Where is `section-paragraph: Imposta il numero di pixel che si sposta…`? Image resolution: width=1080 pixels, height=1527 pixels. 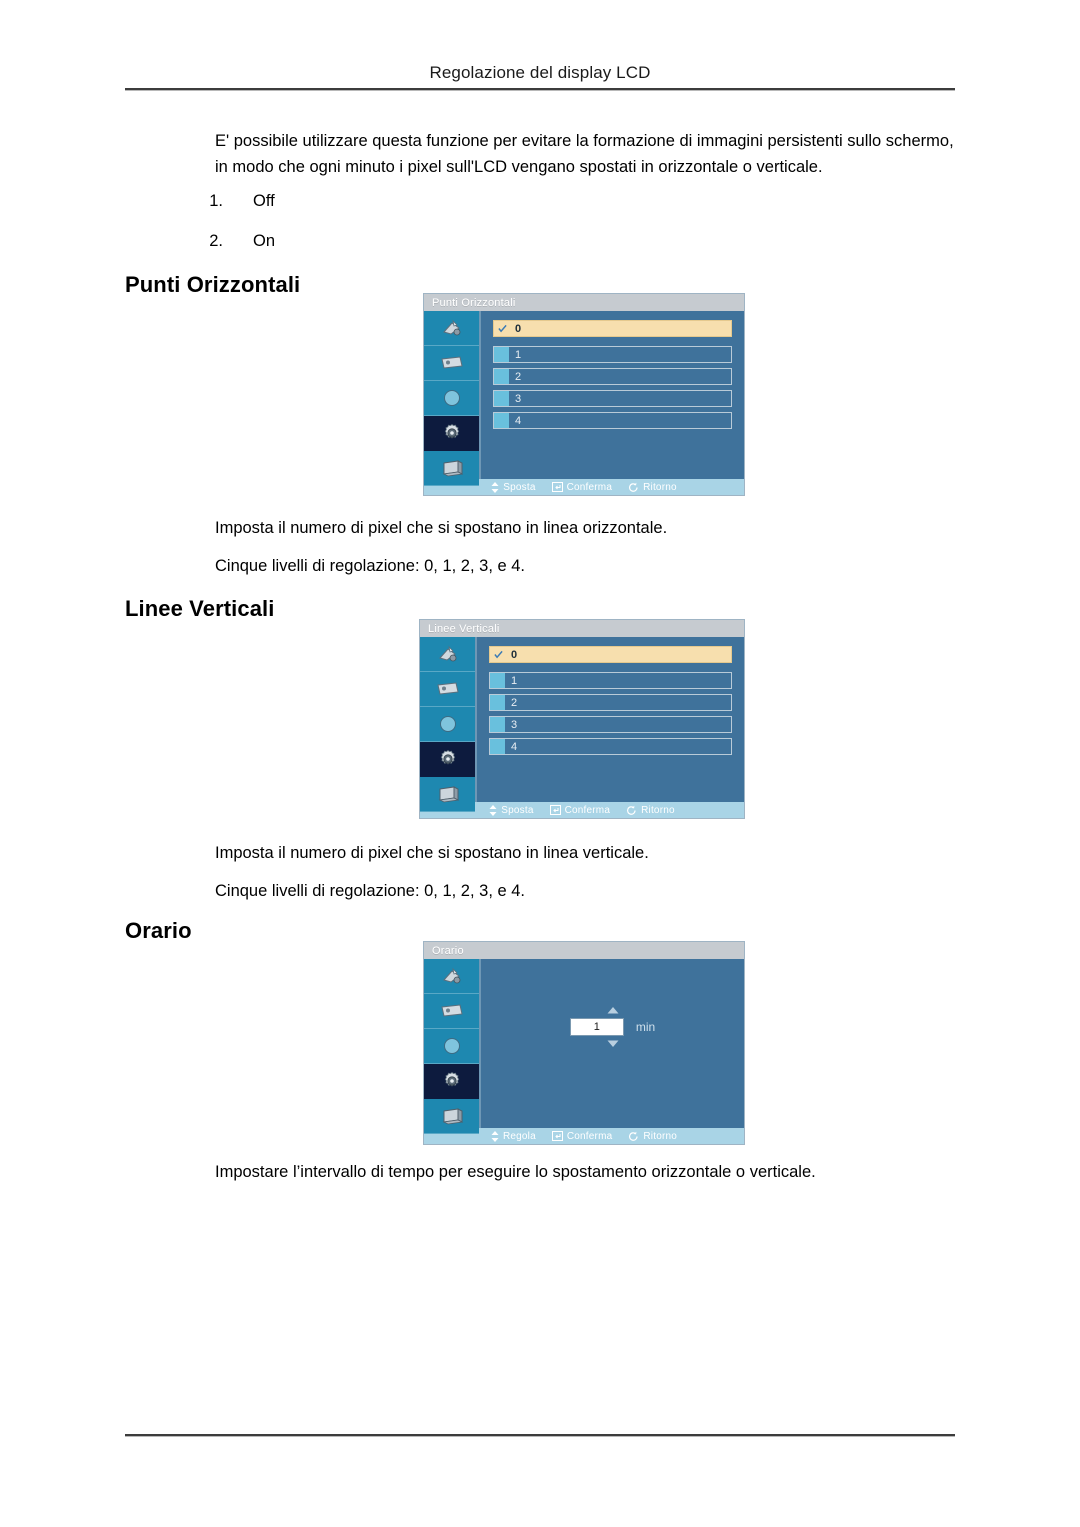
section-paragraph: Imposta il numero di pixel che si sposta… is located at coordinates (441, 528).